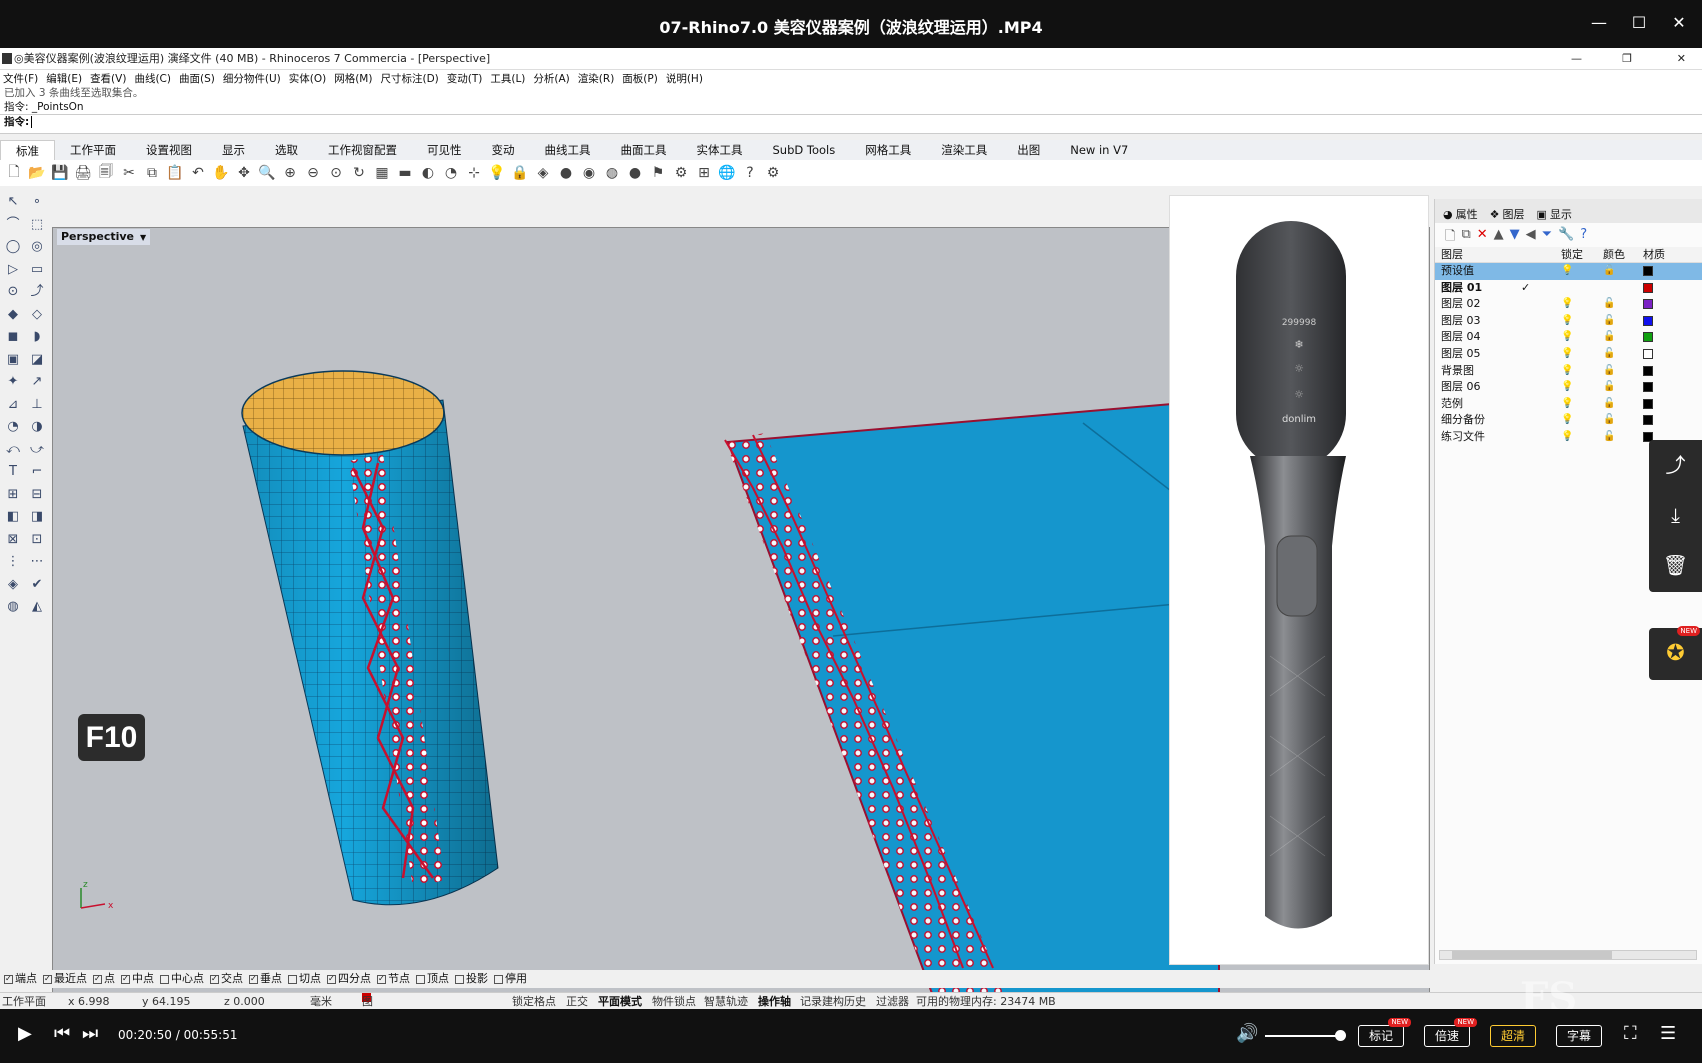 The image size is (1702, 1063). What do you see at coordinates (543, 173) in the screenshot?
I see `toolbar-icon: ◈` at bounding box center [543, 173].